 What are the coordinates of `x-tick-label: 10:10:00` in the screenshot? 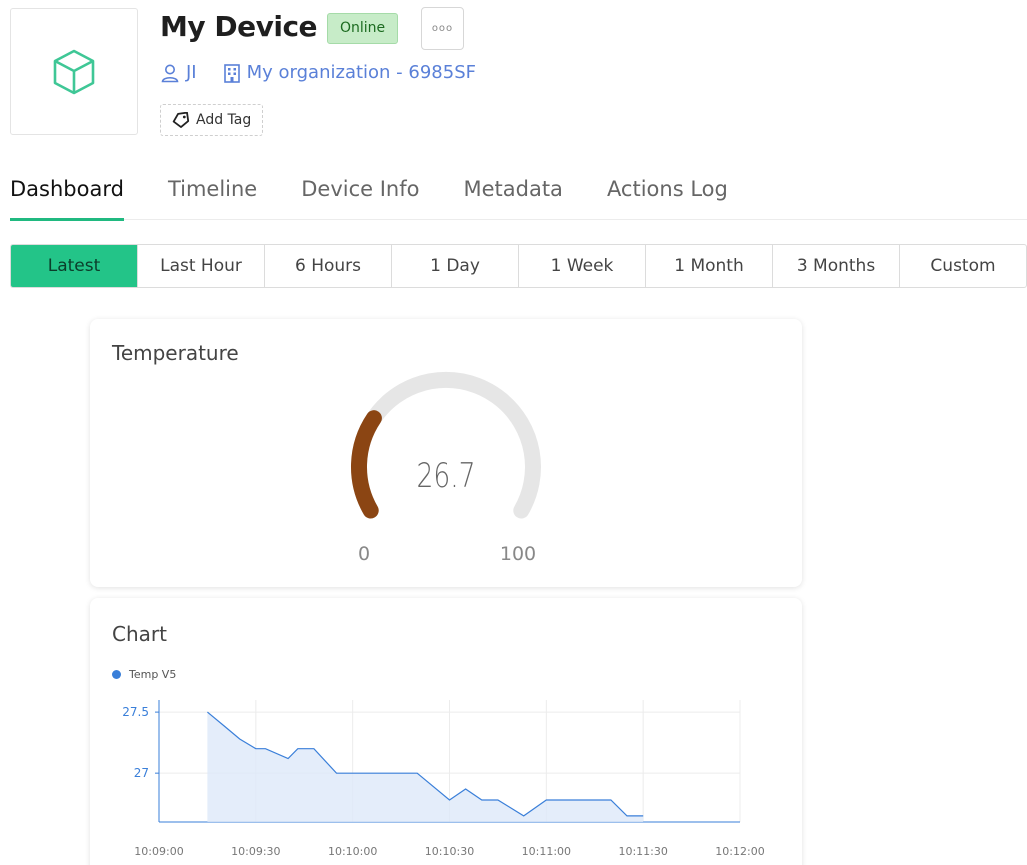 It's located at (352, 851).